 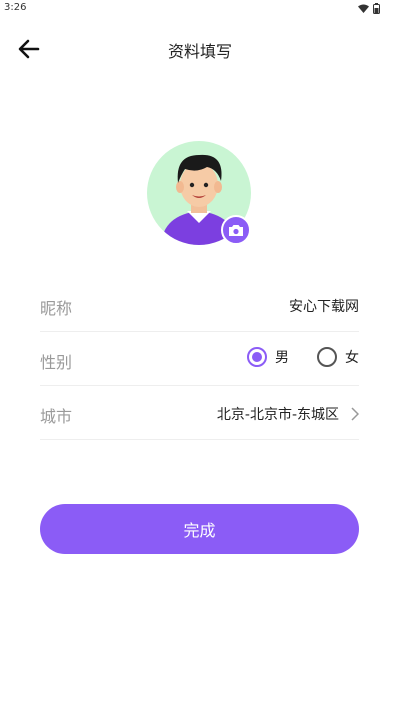 I want to click on city-row: 城市 北京-北京市-东城区, so click(x=199, y=413).